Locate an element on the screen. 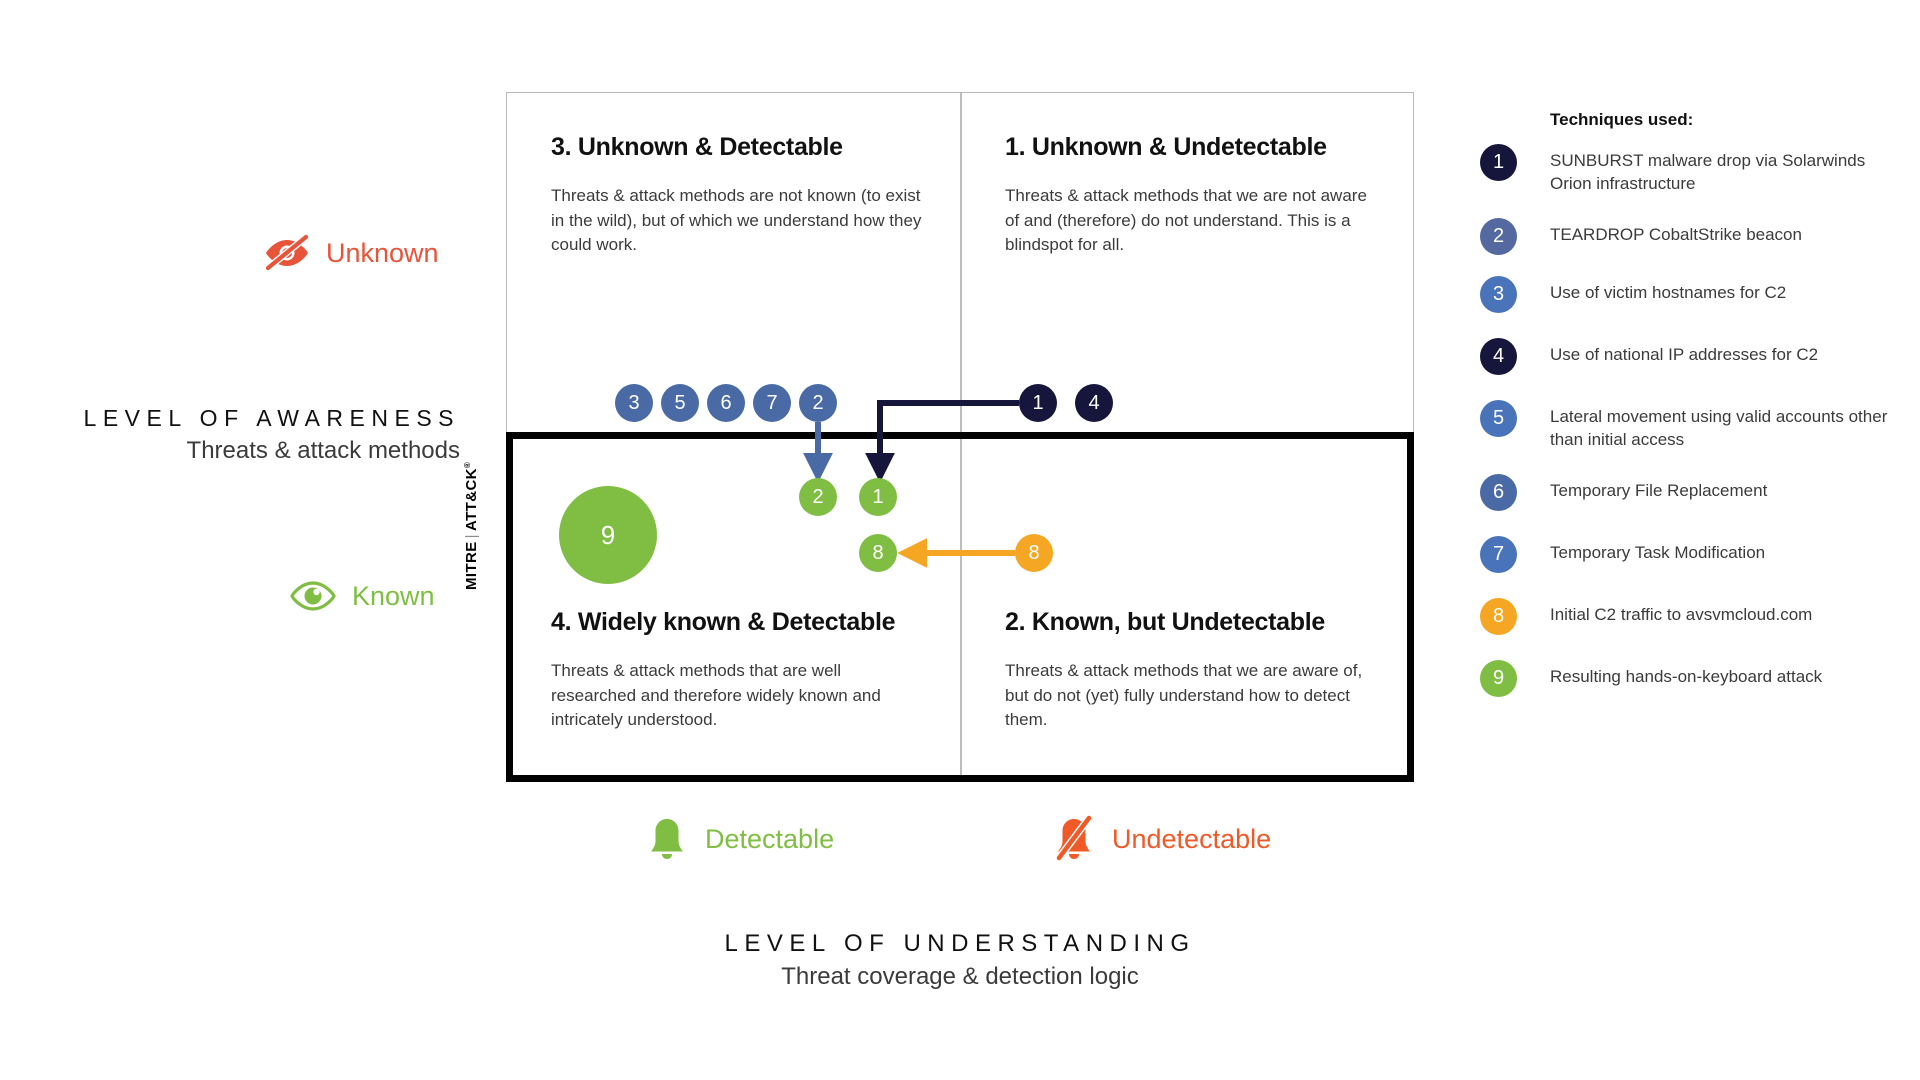 This screenshot has height=1080, width=1920. legend-badge: 5 is located at coordinates (1498, 418).